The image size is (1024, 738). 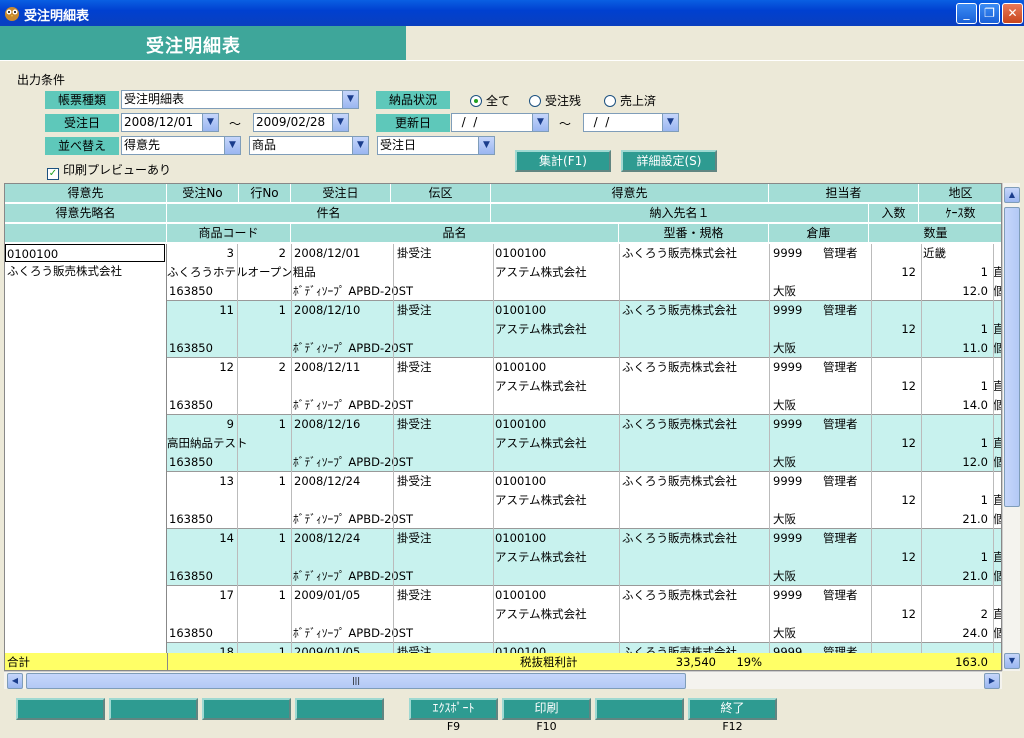 I want to click on scroll-left-icon: ◀, so click(x=15, y=681).